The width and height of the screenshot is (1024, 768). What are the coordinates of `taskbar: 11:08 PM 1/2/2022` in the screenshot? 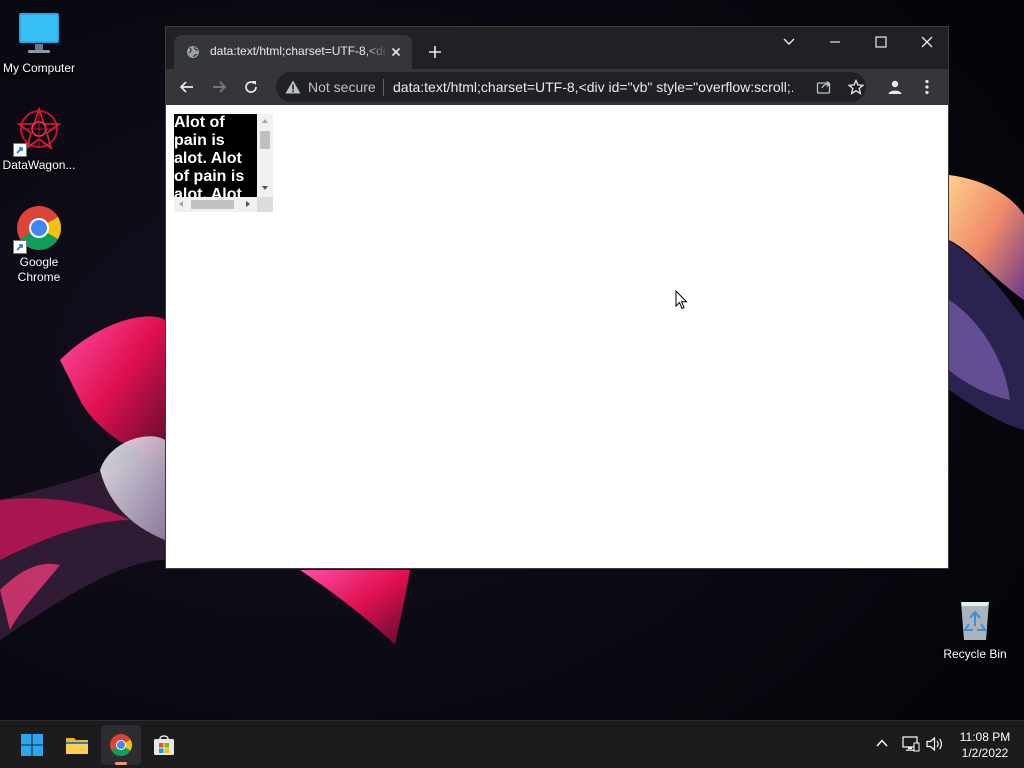 It's located at (512, 744).